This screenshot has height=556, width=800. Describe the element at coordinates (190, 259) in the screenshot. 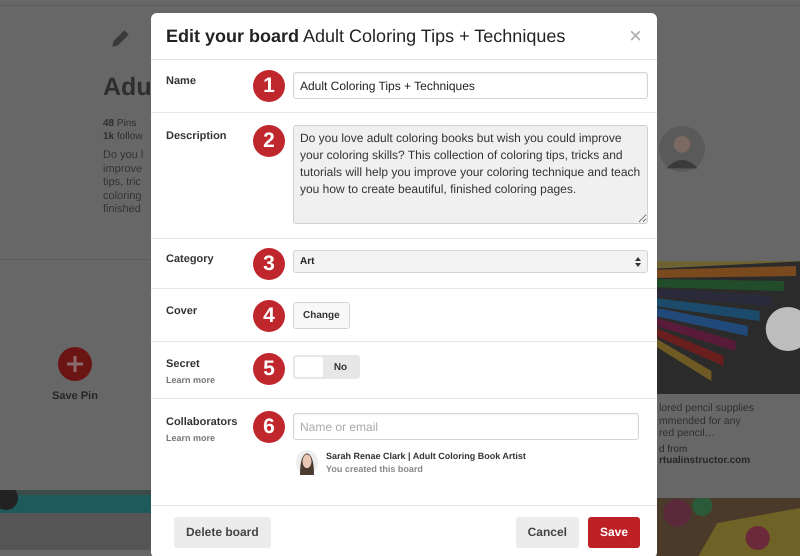

I see `field-label: Category` at that location.